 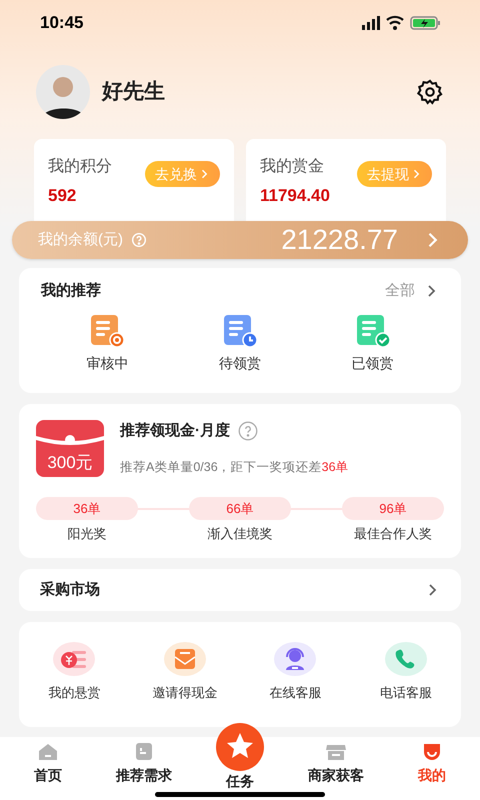 I want to click on balance-amount: 21228.77, so click(x=339, y=240).